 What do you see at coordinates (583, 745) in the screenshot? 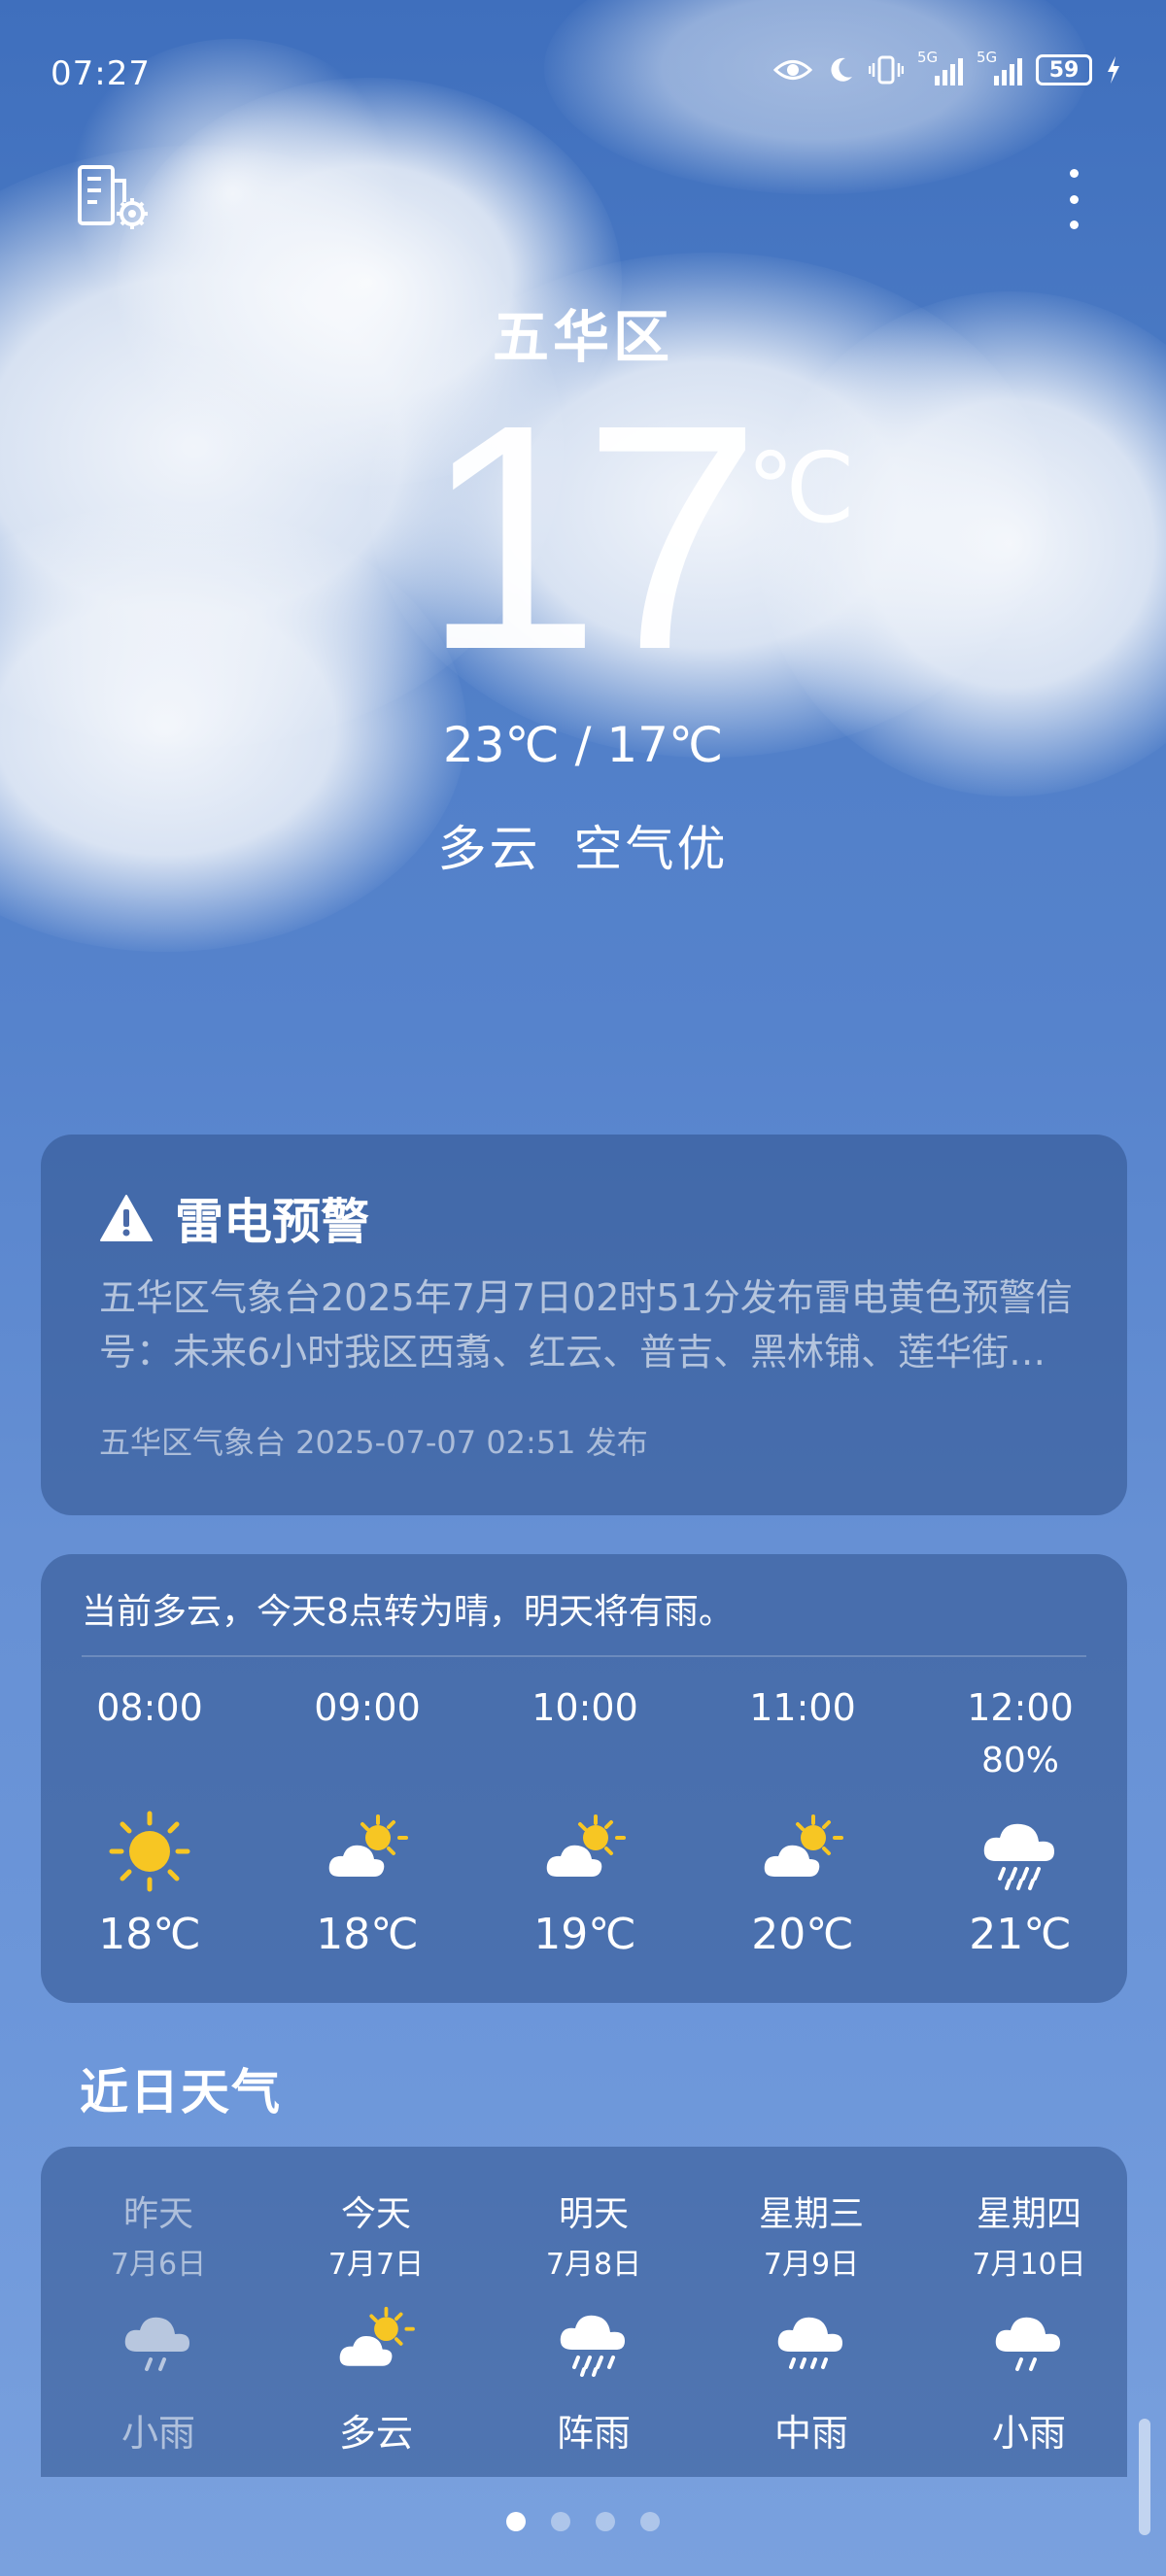
I see `temperature-range: 23℃ / 17℃` at bounding box center [583, 745].